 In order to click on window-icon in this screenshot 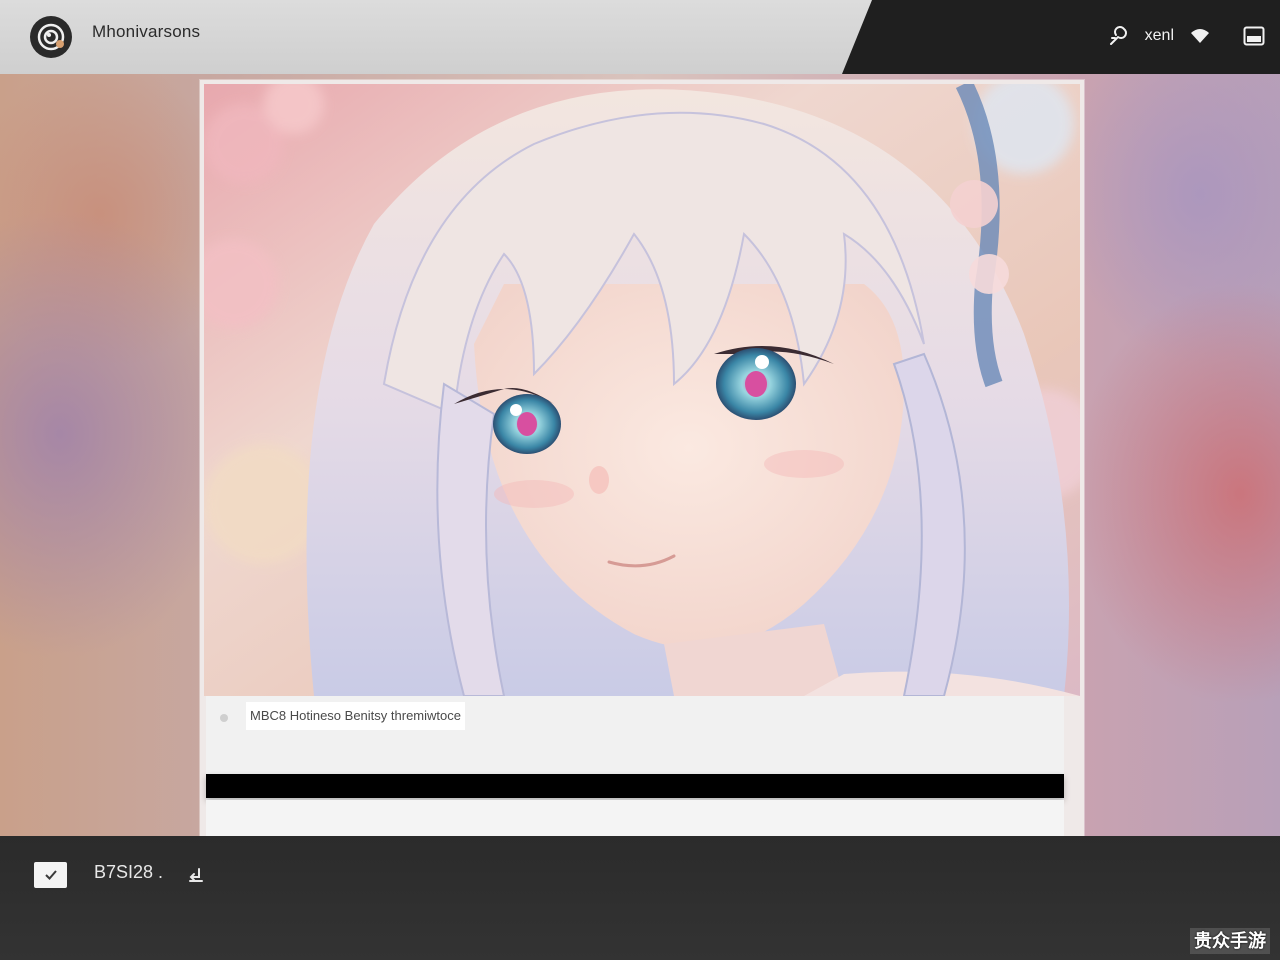, I will do `click(1254, 36)`.